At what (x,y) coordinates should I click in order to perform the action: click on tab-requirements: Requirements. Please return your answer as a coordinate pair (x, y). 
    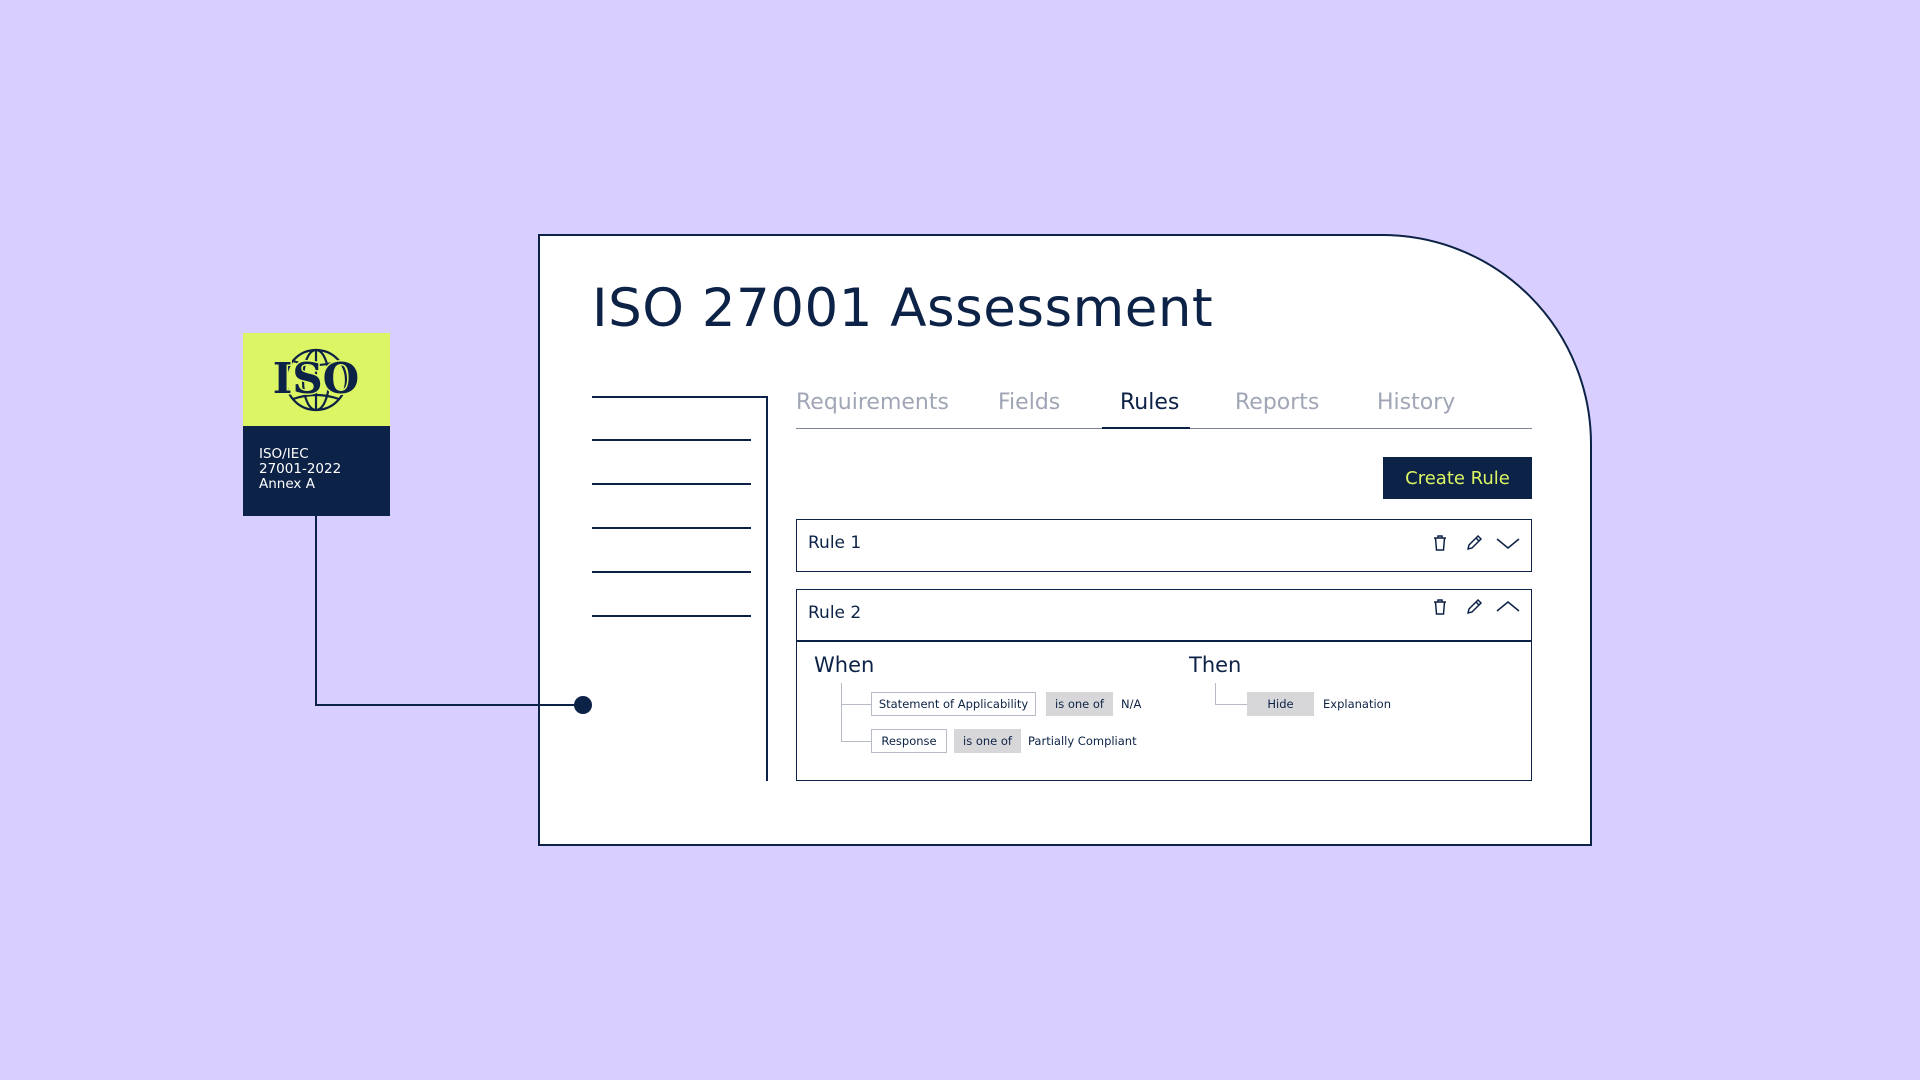
    Looking at the image, I should click on (872, 402).